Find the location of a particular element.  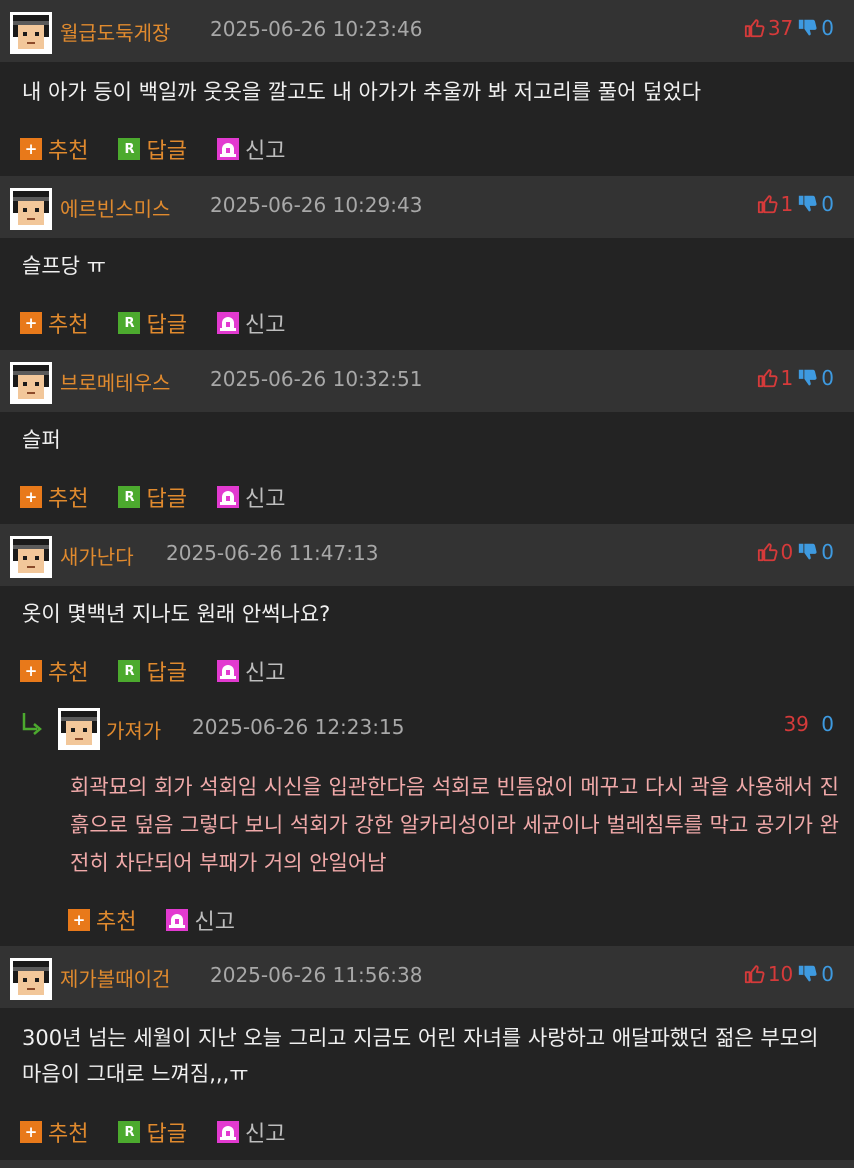

comment-text: 슬퍼 is located at coordinates (41, 440).